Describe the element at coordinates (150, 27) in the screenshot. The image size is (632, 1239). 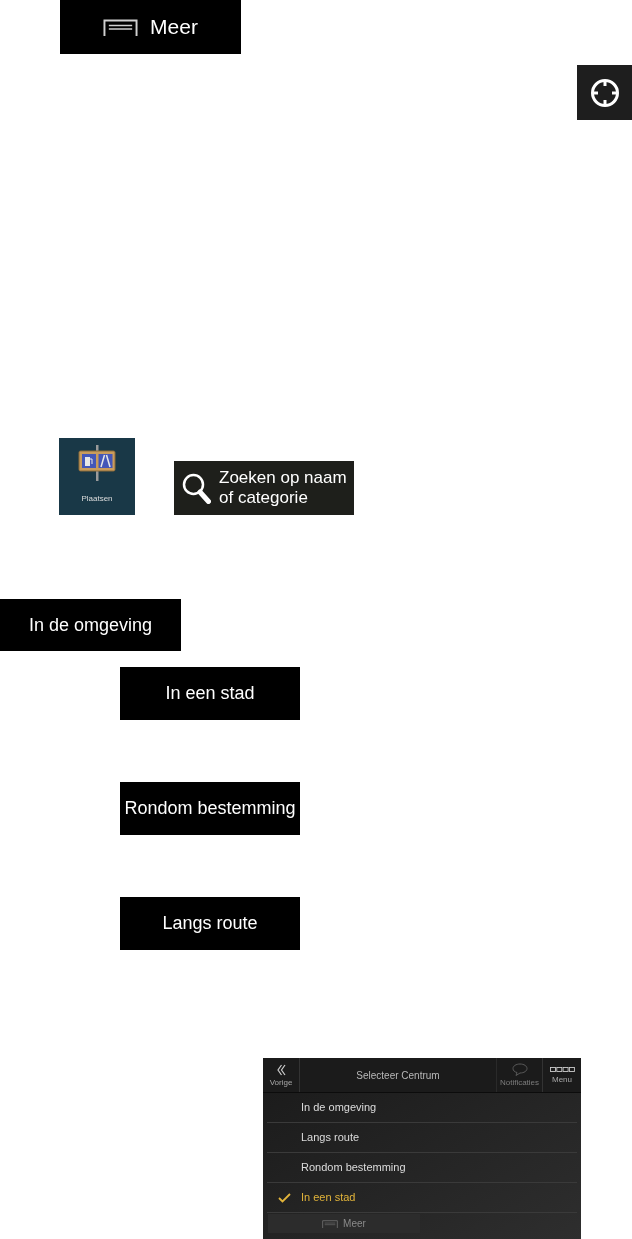
I see `more-button: Meer` at that location.